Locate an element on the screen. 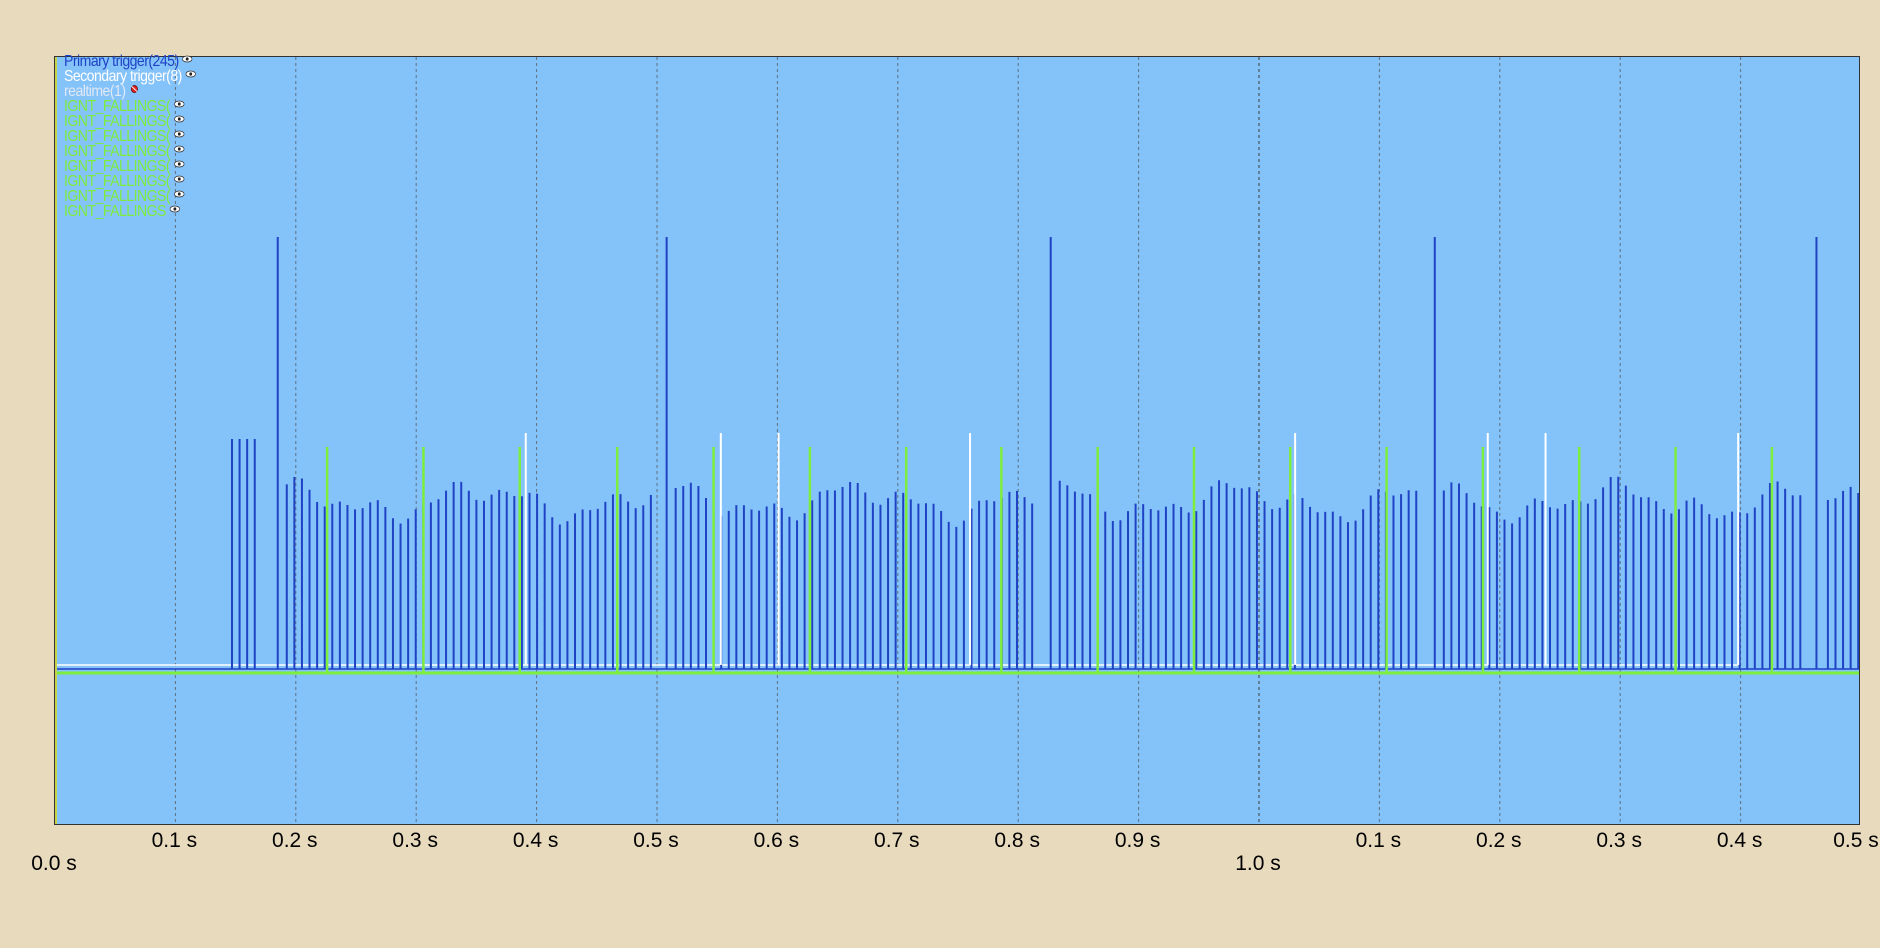  eye-closed-icon is located at coordinates (134, 88).